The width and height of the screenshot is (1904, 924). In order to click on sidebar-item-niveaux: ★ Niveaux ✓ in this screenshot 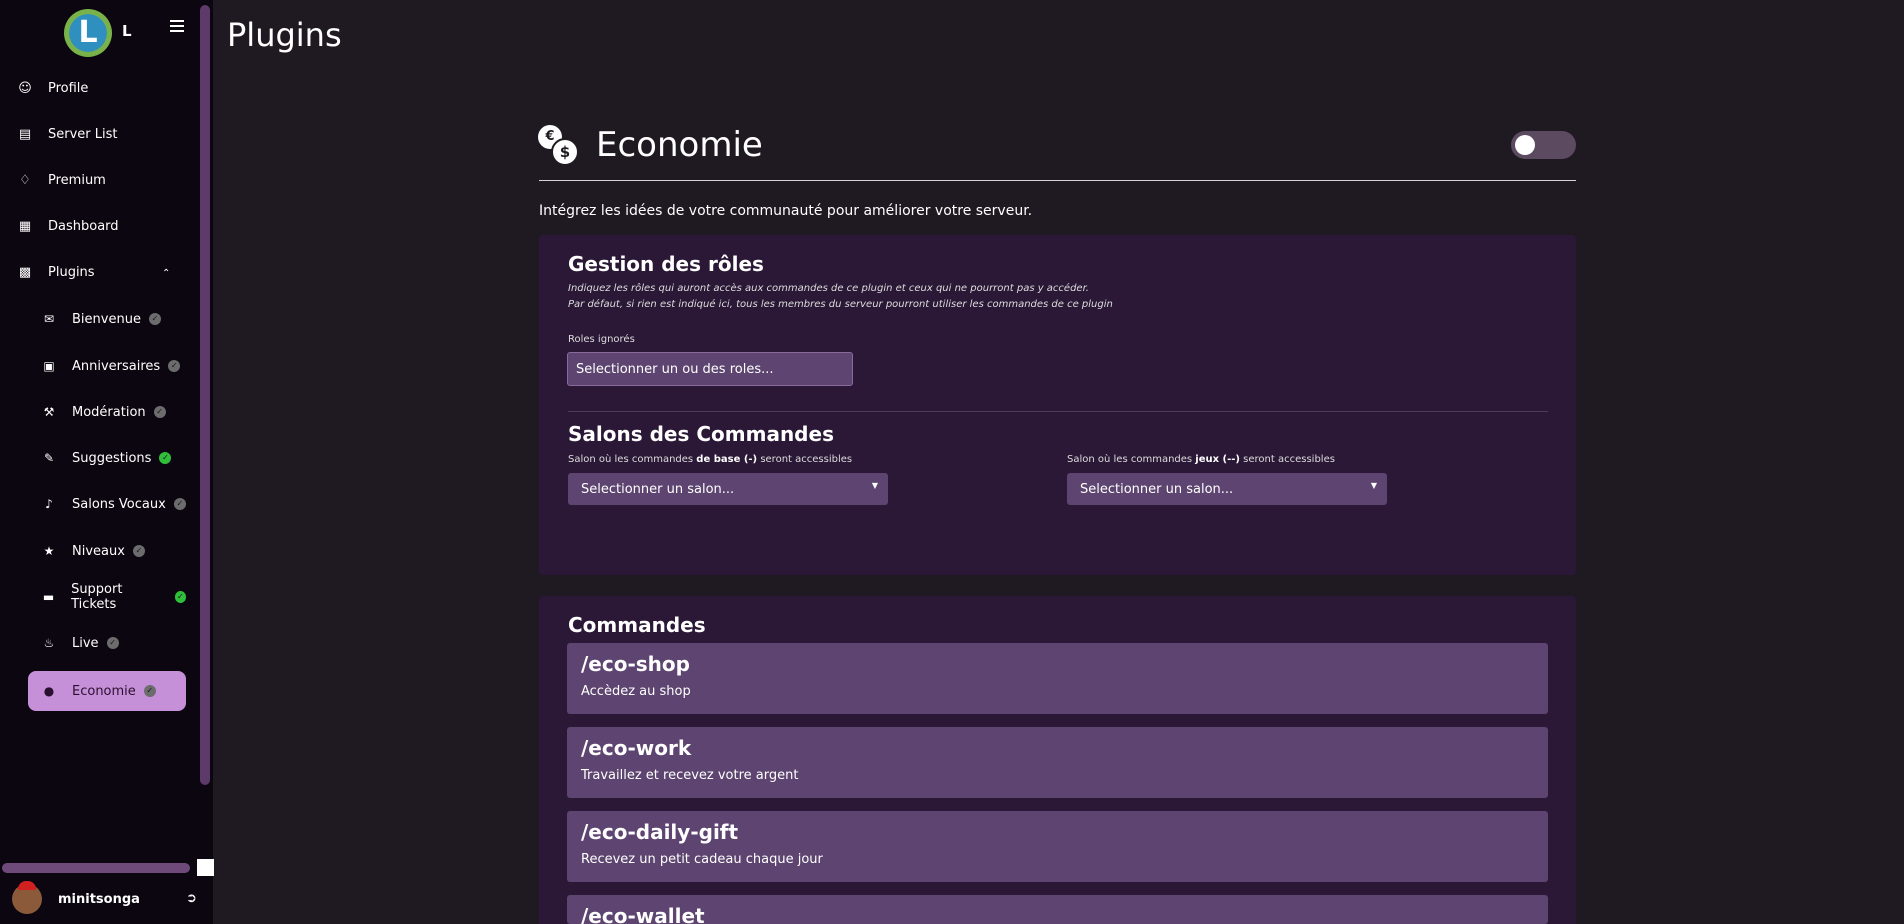, I will do `click(107, 551)`.